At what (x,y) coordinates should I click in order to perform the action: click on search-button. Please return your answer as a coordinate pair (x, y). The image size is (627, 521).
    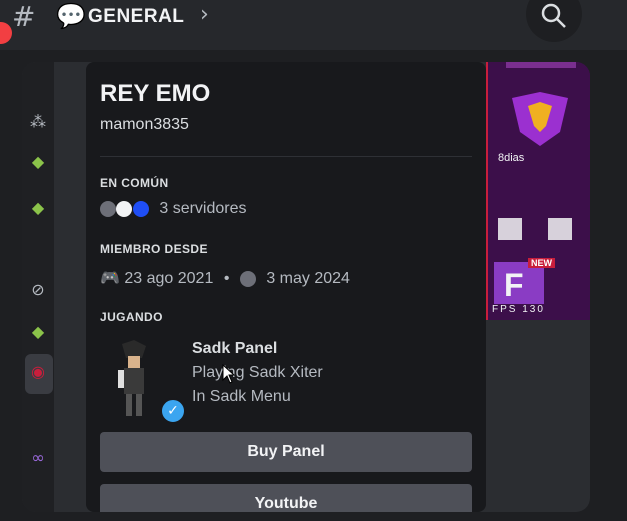
    Looking at the image, I should click on (554, 21).